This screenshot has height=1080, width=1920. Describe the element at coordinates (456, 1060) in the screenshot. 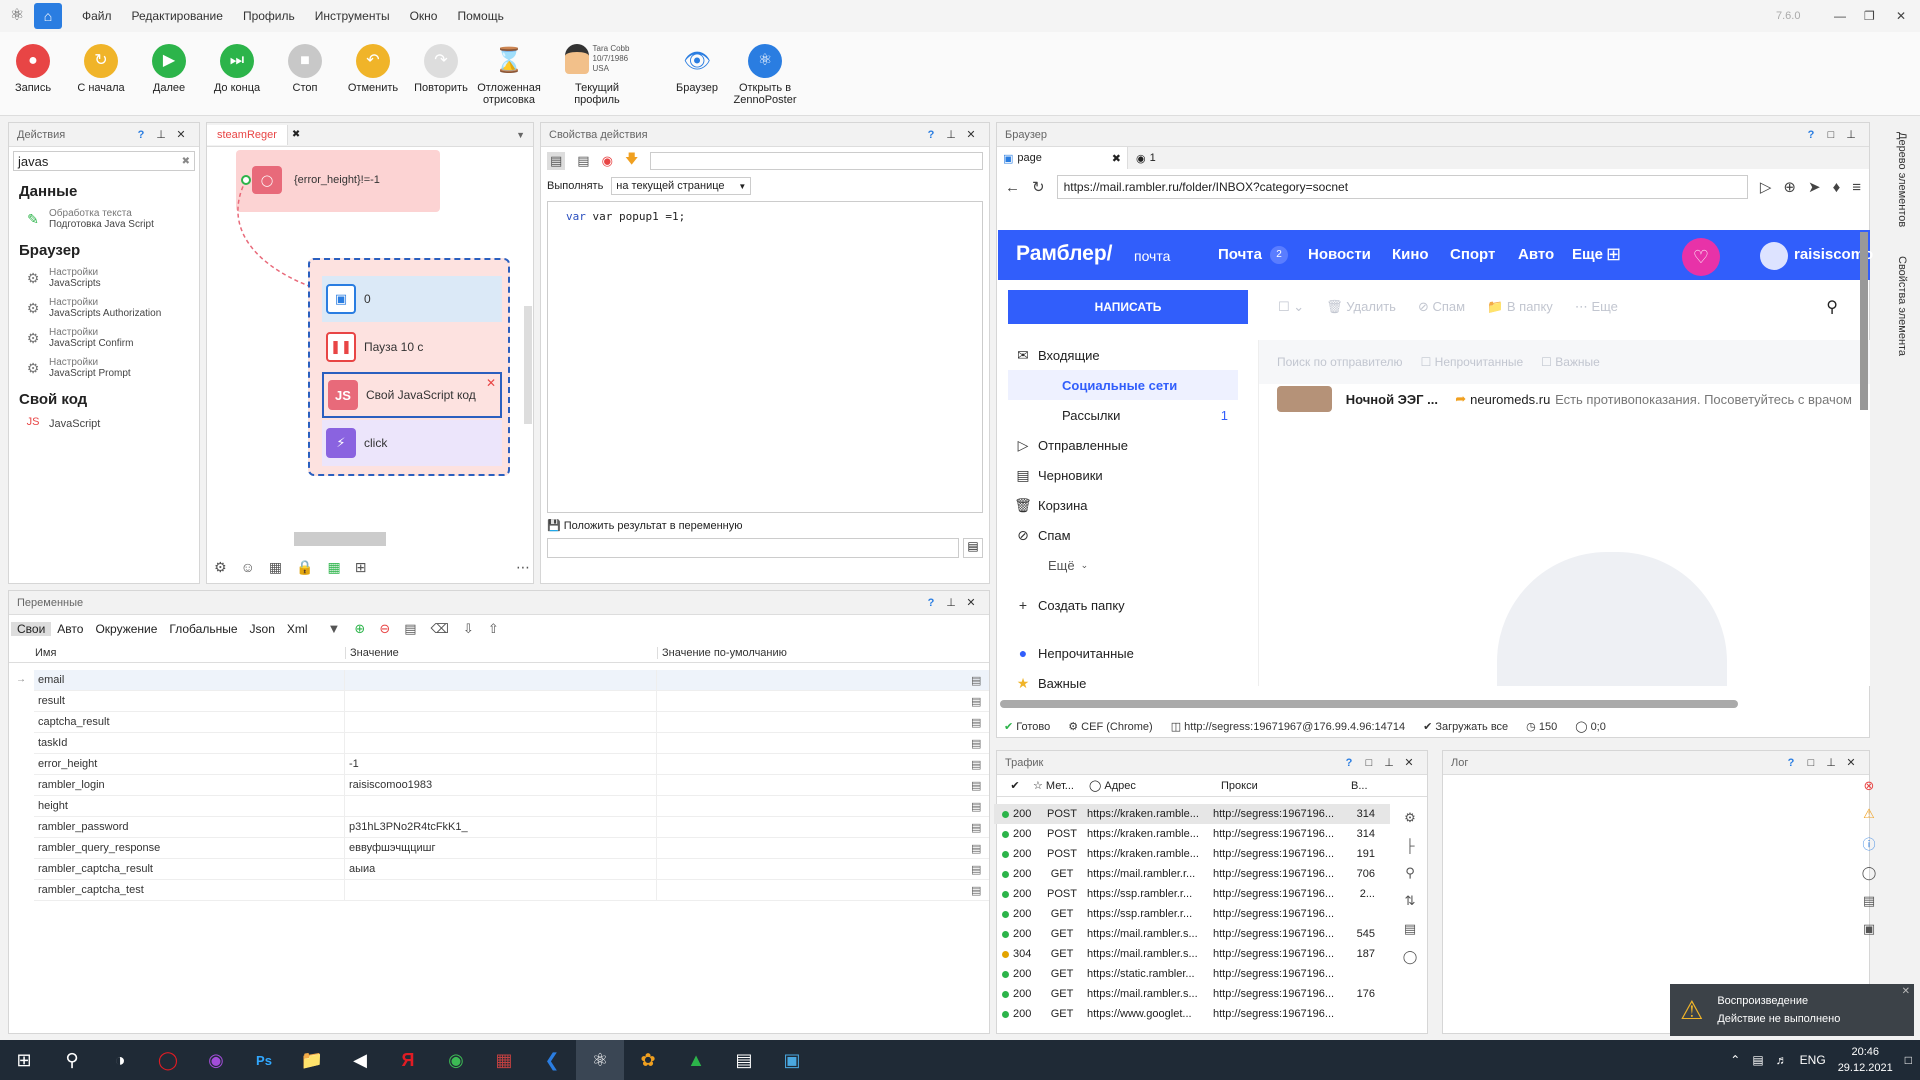

I see `chrome-icon: ◉` at that location.